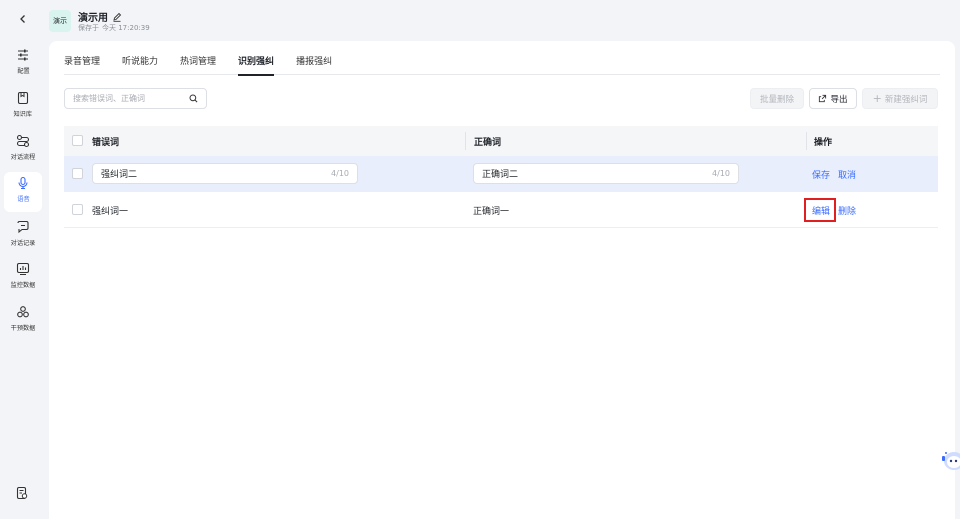  Describe the element at coordinates (119, 175) in the screenshot. I see `wrong-word-value: 强纠词二` at that location.